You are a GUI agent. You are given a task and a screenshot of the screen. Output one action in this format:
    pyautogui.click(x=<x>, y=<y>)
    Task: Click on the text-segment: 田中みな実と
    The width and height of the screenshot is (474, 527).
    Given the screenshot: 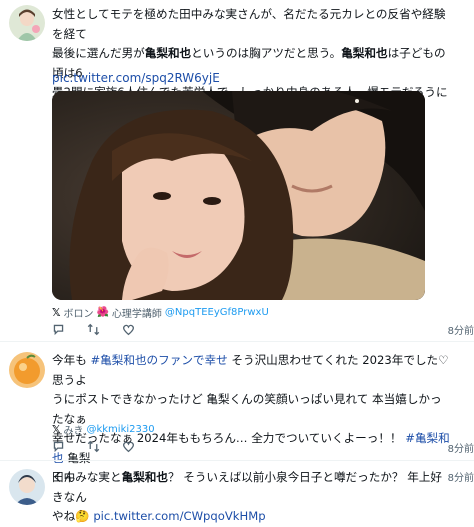 What is the action you would take?
    pyautogui.click(x=87, y=477)
    